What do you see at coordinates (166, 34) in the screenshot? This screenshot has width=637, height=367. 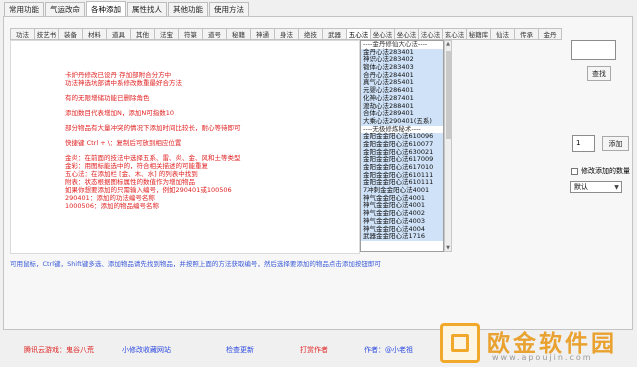 I see `sub-tab: 法宝` at bounding box center [166, 34].